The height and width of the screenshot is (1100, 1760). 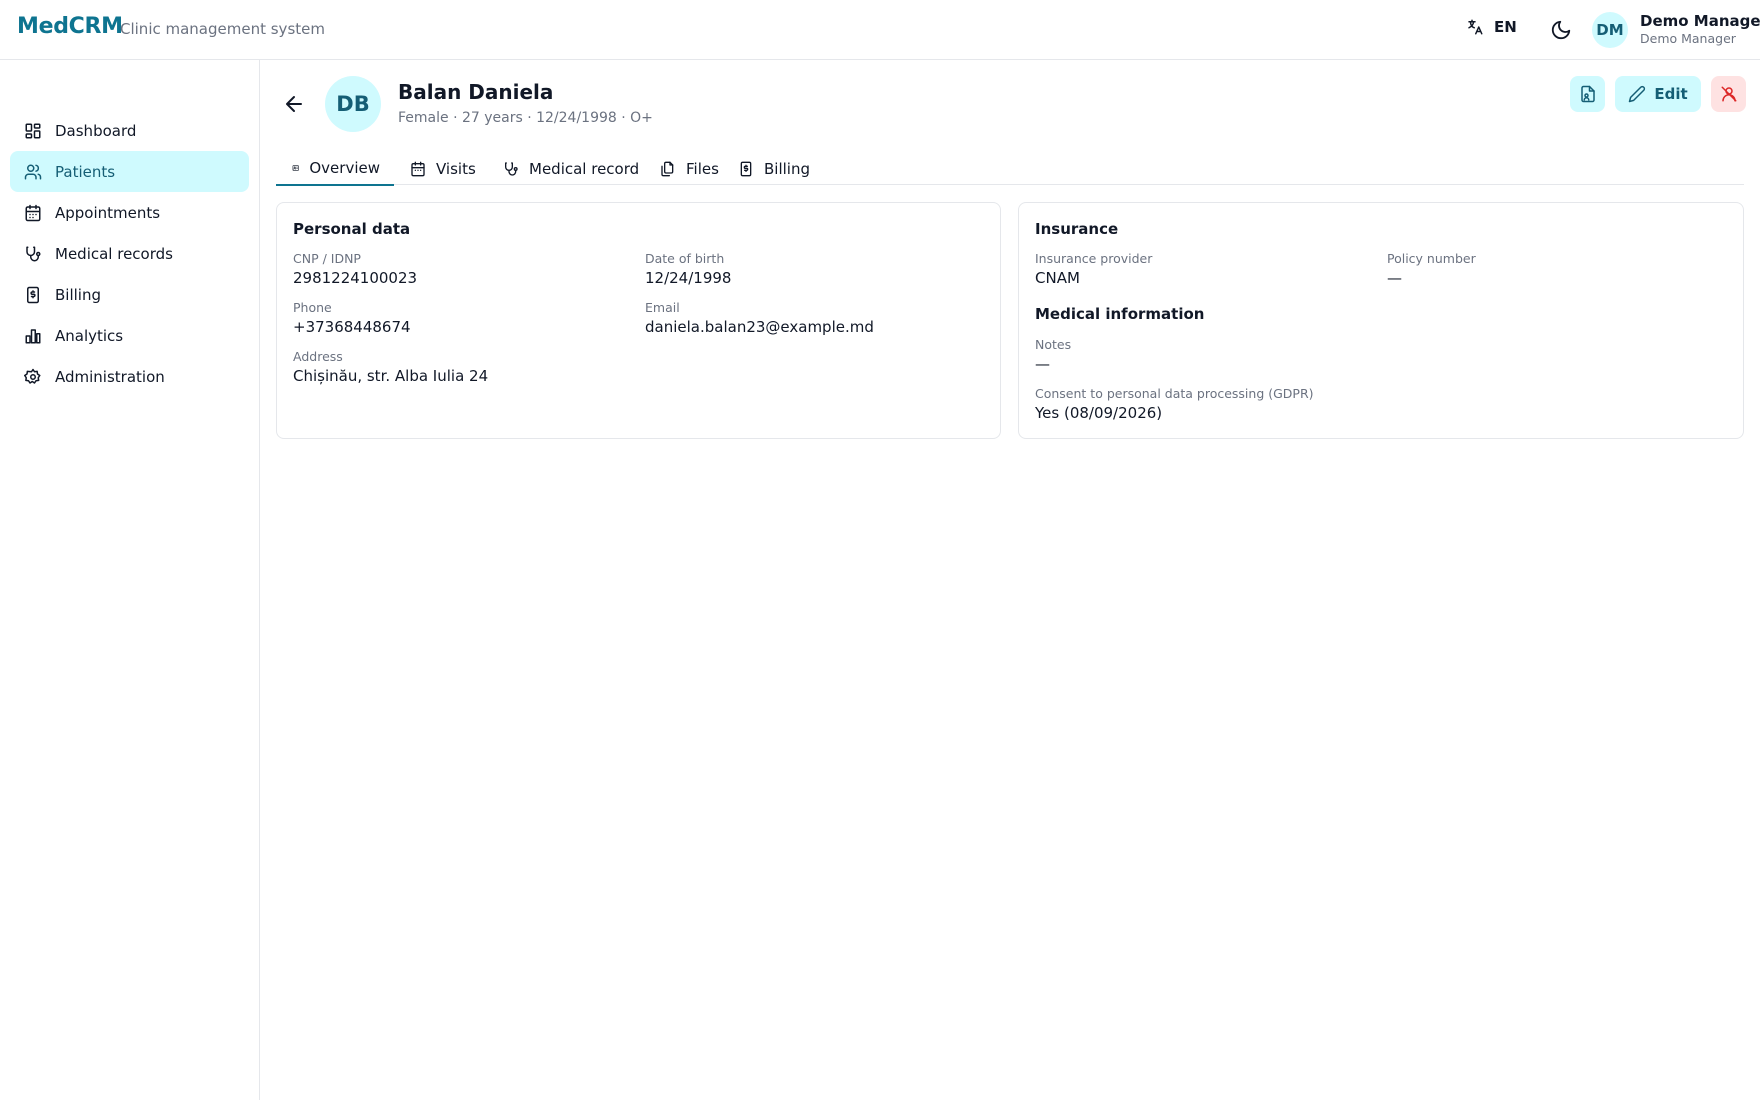 I want to click on gdpr-consent-value: Yes (08/09/2026), so click(x=1099, y=413).